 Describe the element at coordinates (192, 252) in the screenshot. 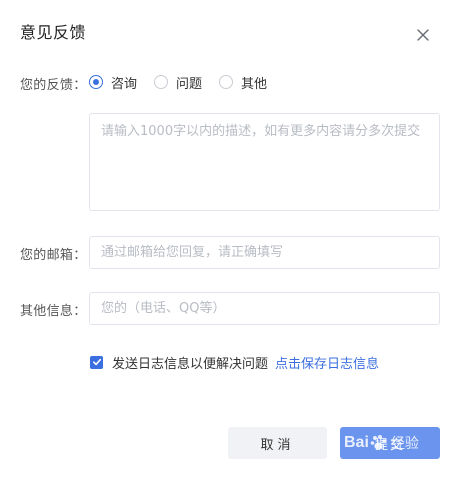

I see `email-placeholder: 通过邮箱给您回复，请正确填写` at that location.